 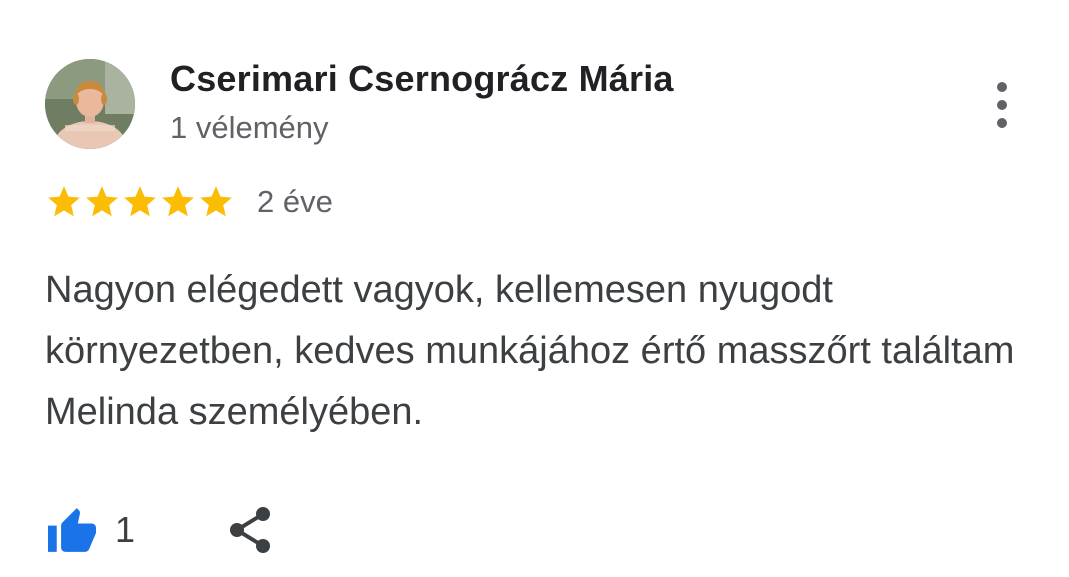 I want to click on star-rating, so click(x=140, y=202).